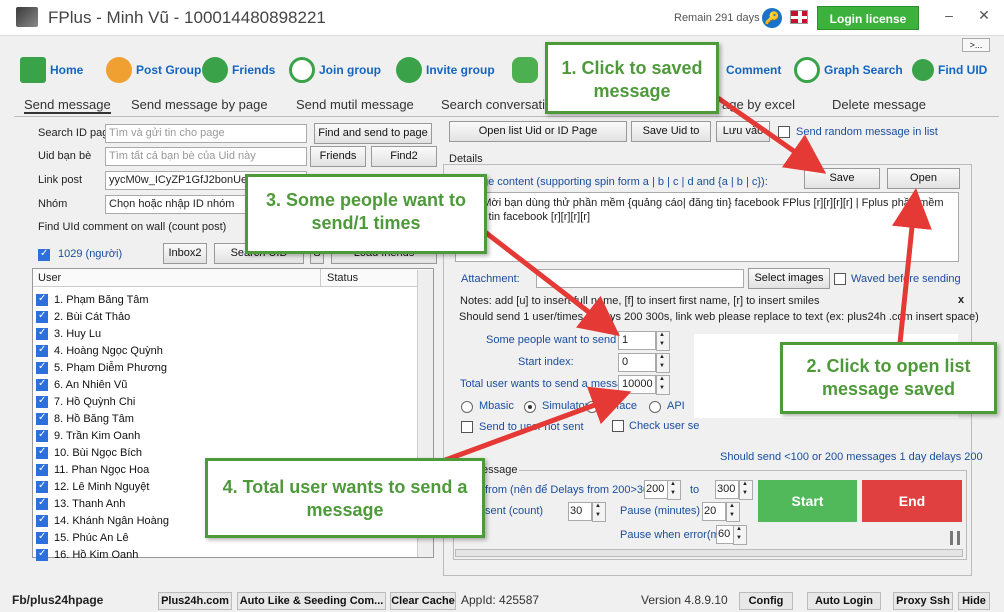 The image size is (1004, 612). What do you see at coordinates (551, 283) in the screenshot?
I see `arrow-to-some-people` at bounding box center [551, 283].